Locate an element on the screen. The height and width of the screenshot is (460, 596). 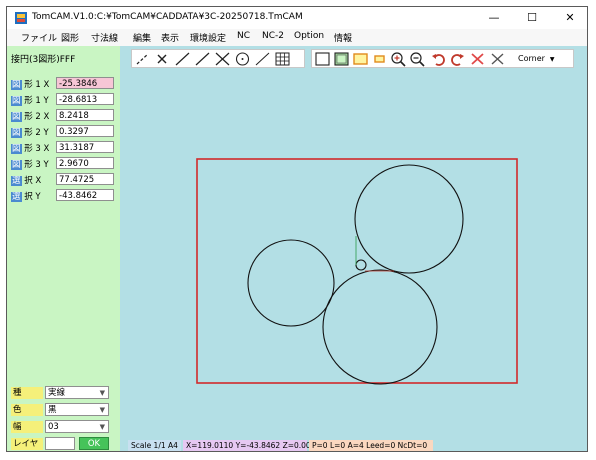
coord-label: 図 形 2 X is located at coordinates (30, 117).